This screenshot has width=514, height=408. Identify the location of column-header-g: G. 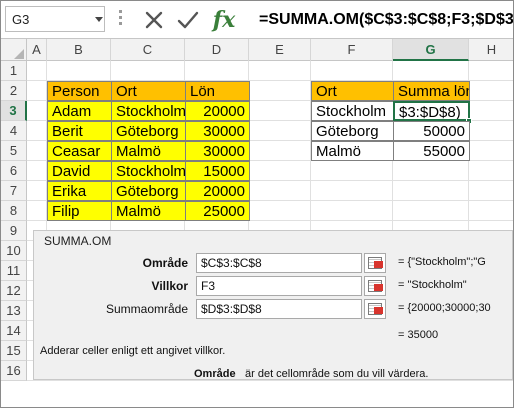
(431, 50).